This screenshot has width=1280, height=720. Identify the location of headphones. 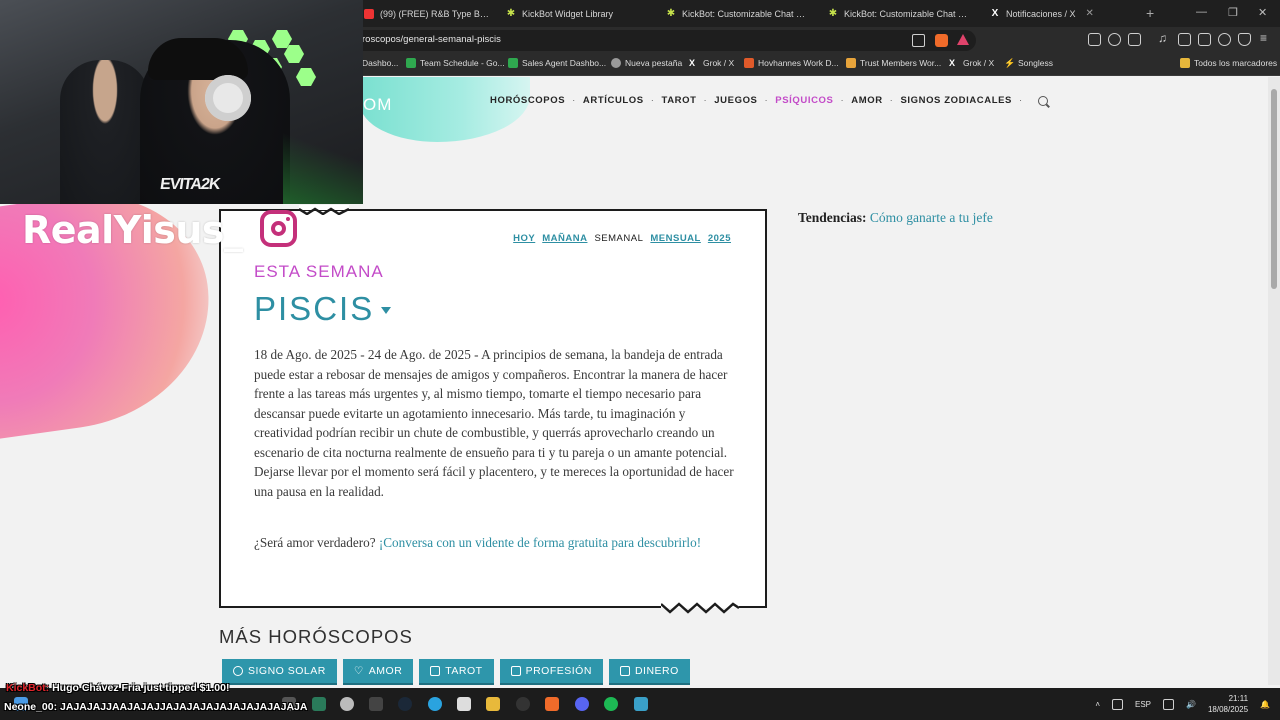
(228, 98).